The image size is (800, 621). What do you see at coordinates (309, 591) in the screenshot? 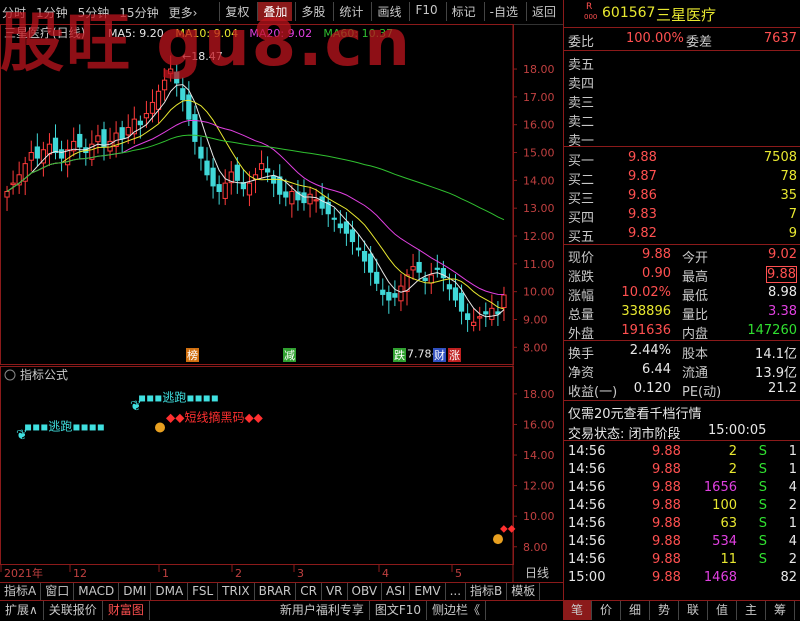
I see `indicator-tab-8: CR` at bounding box center [309, 591].